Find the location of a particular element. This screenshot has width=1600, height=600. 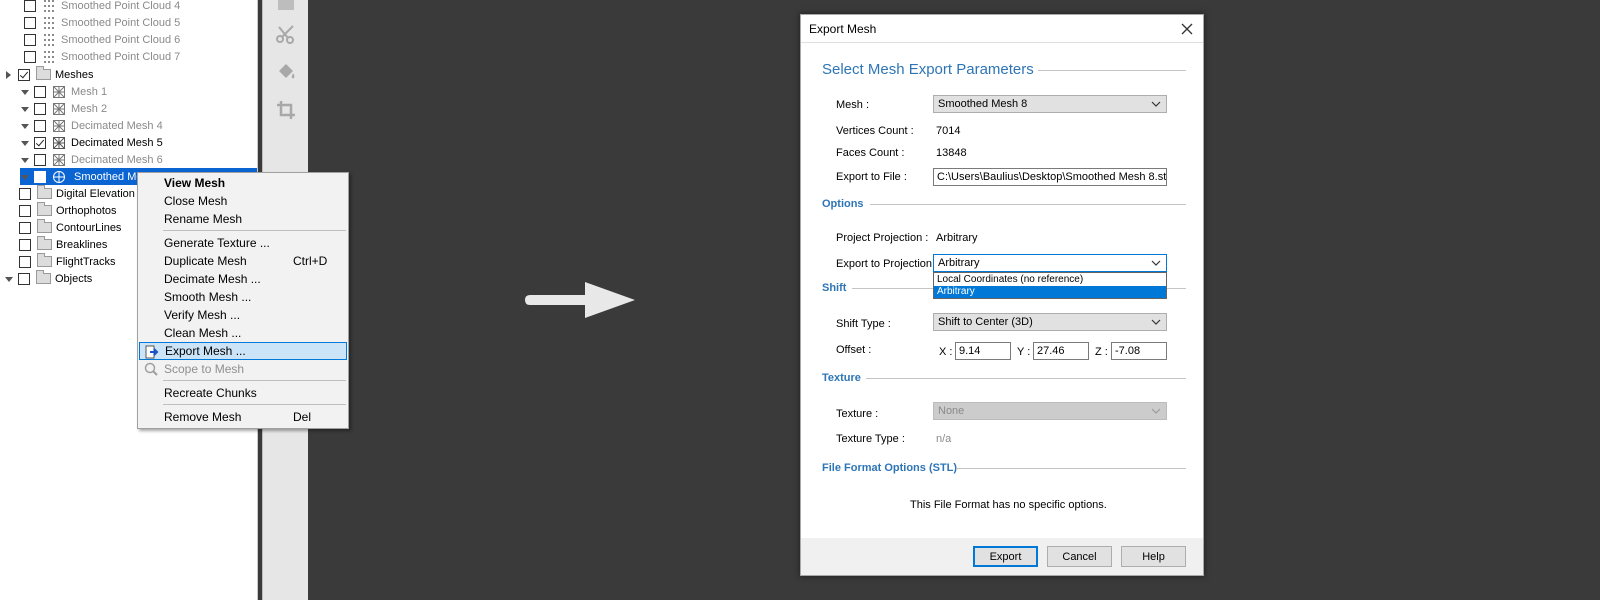

tree-item-decimated-mesh-6: Decimated Mesh 6 is located at coordinates (91, 159).